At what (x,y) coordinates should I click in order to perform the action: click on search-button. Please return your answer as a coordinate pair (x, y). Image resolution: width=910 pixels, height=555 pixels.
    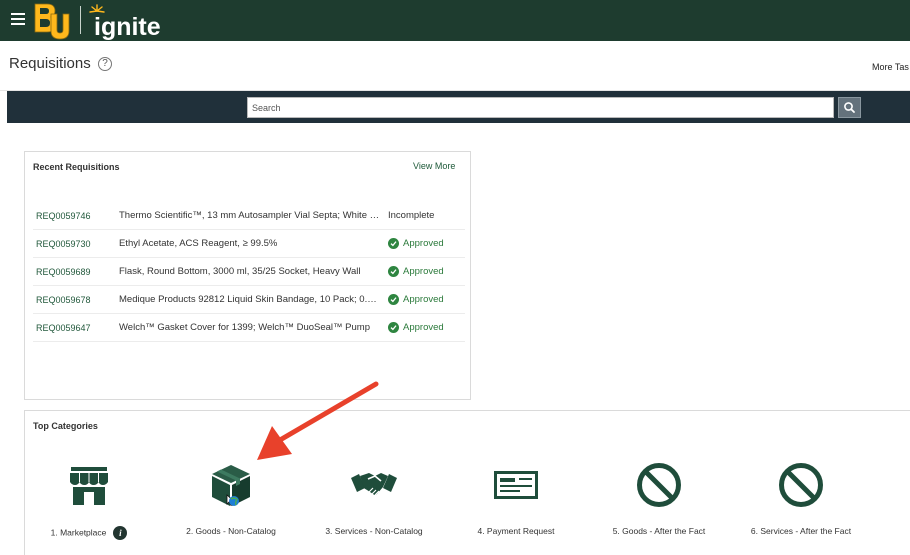
    Looking at the image, I should click on (849, 107).